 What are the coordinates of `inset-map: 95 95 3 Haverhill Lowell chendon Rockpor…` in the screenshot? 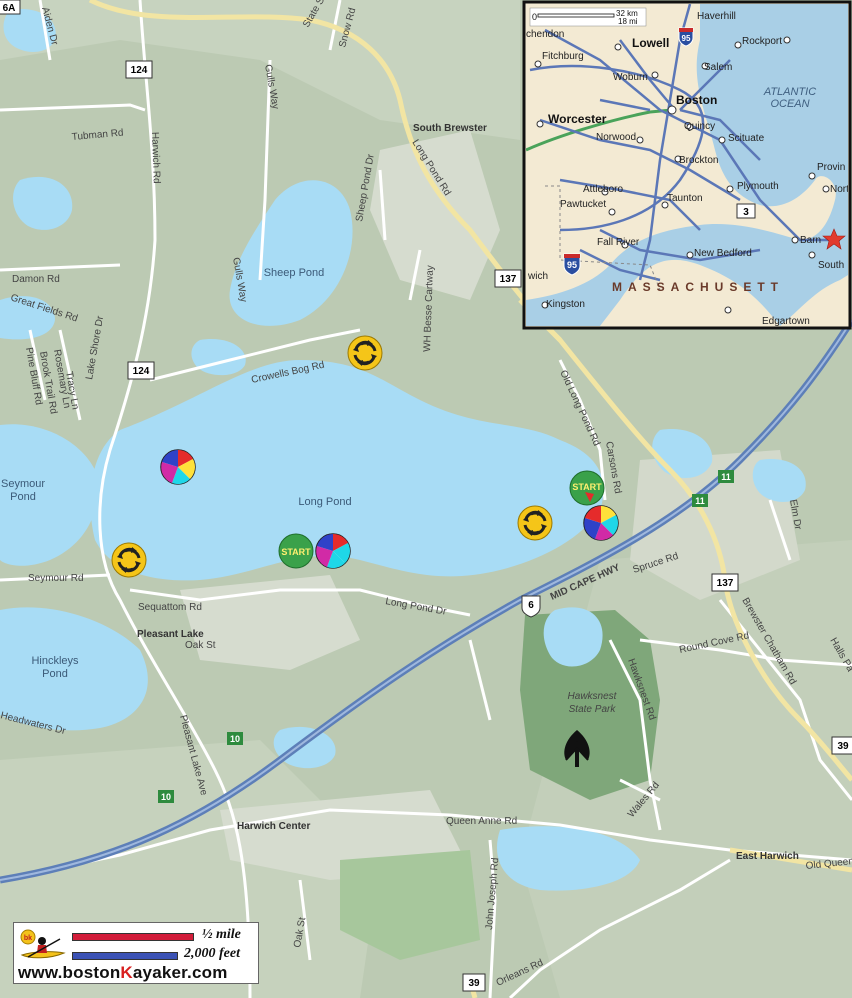 It's located at (687, 165).